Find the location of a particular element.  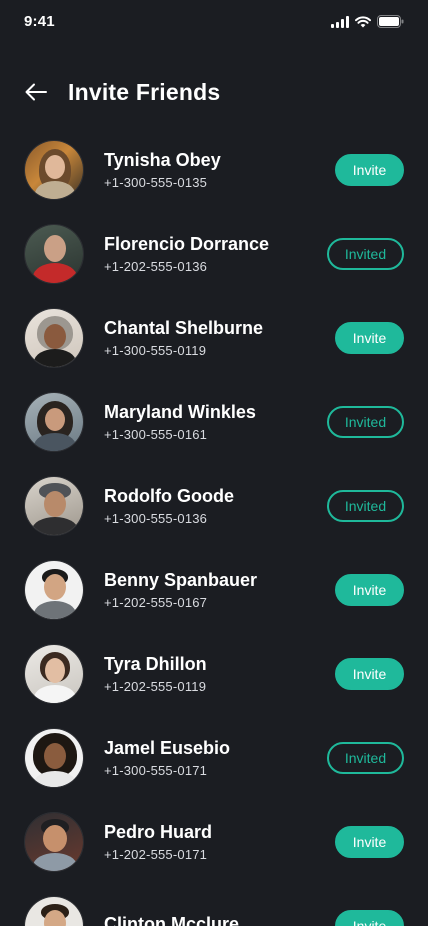

contact-name: Tynisha Obey is located at coordinates (162, 160).